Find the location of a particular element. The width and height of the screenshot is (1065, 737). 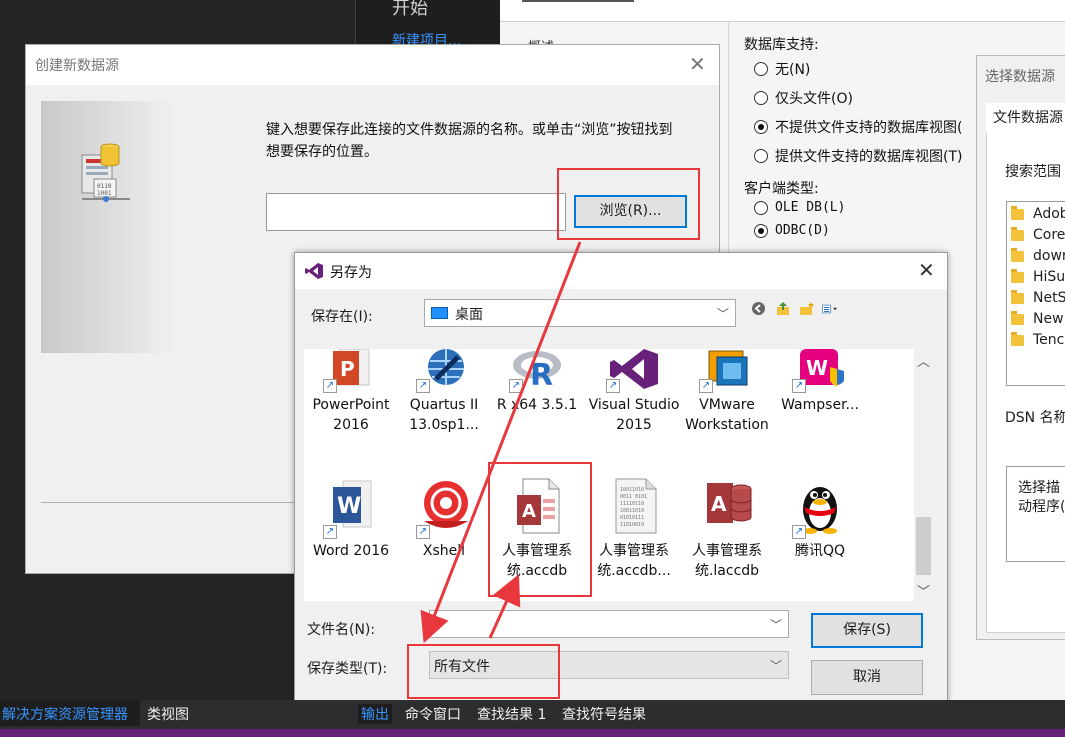

back-icon is located at coordinates (758, 308).